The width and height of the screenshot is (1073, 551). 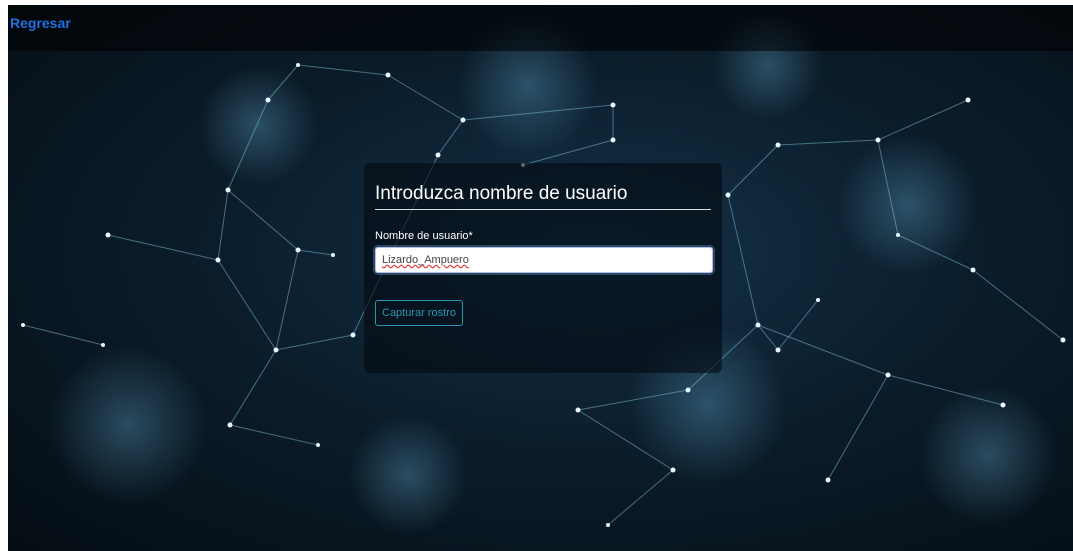 What do you see at coordinates (40, 23) in the screenshot?
I see `back-link: Regresar` at bounding box center [40, 23].